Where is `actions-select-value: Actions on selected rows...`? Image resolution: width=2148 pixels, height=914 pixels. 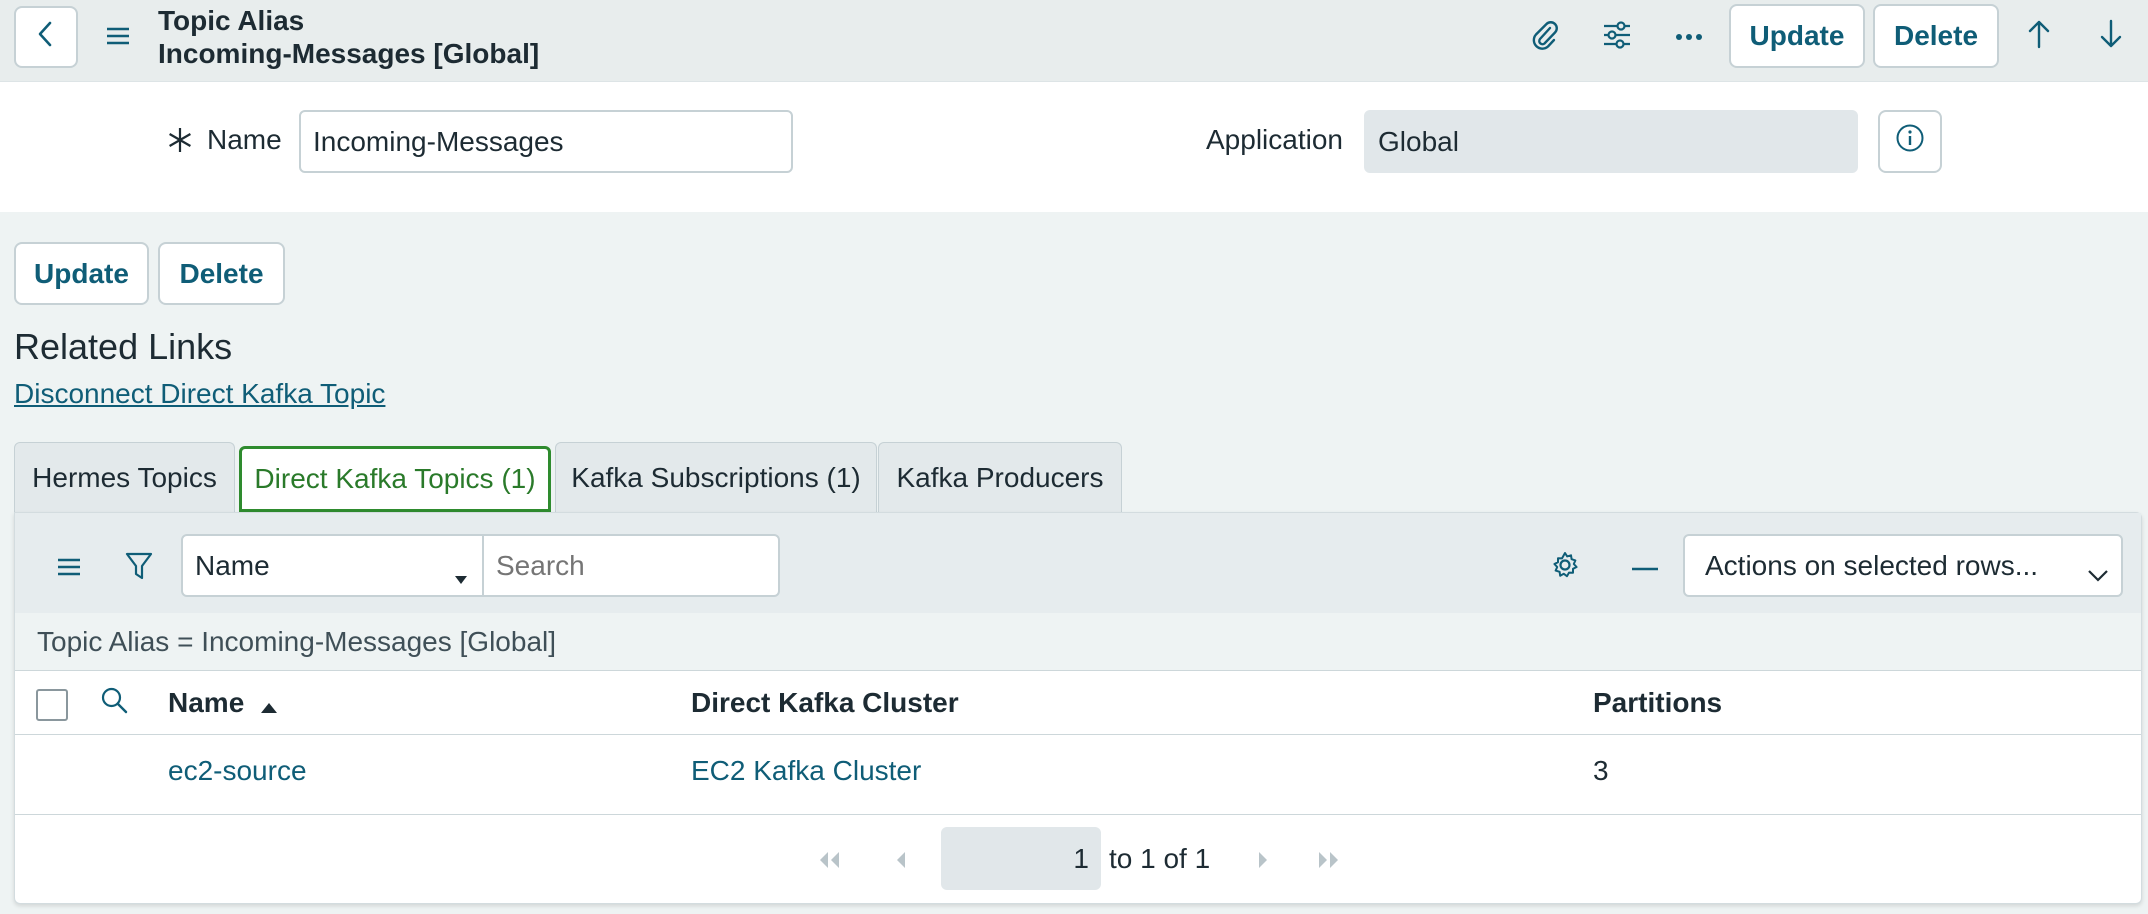 actions-select-value: Actions on selected rows... is located at coordinates (1872, 565).